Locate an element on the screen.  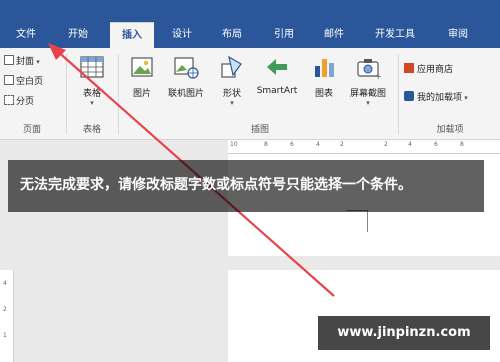
online-pictures-label: 联机图片 is located at coordinates (185, 94).